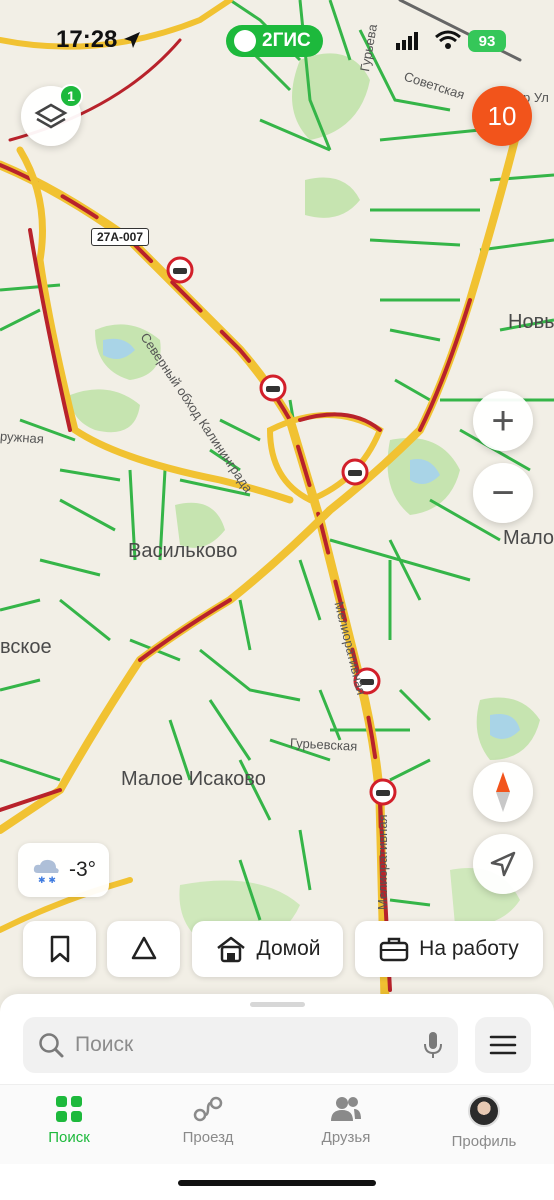 The height and width of the screenshot is (1200, 554). Describe the element at coordinates (69, 1137) in the screenshot. I see `tab-label-search: Поиск` at that location.